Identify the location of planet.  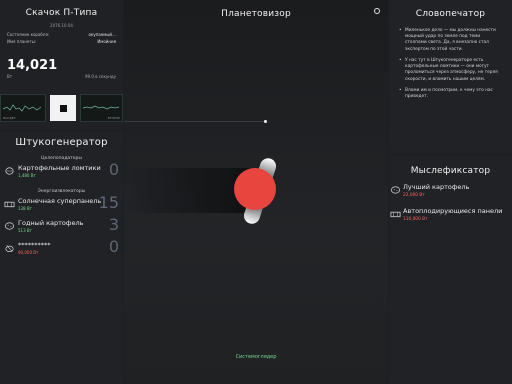
(255, 189).